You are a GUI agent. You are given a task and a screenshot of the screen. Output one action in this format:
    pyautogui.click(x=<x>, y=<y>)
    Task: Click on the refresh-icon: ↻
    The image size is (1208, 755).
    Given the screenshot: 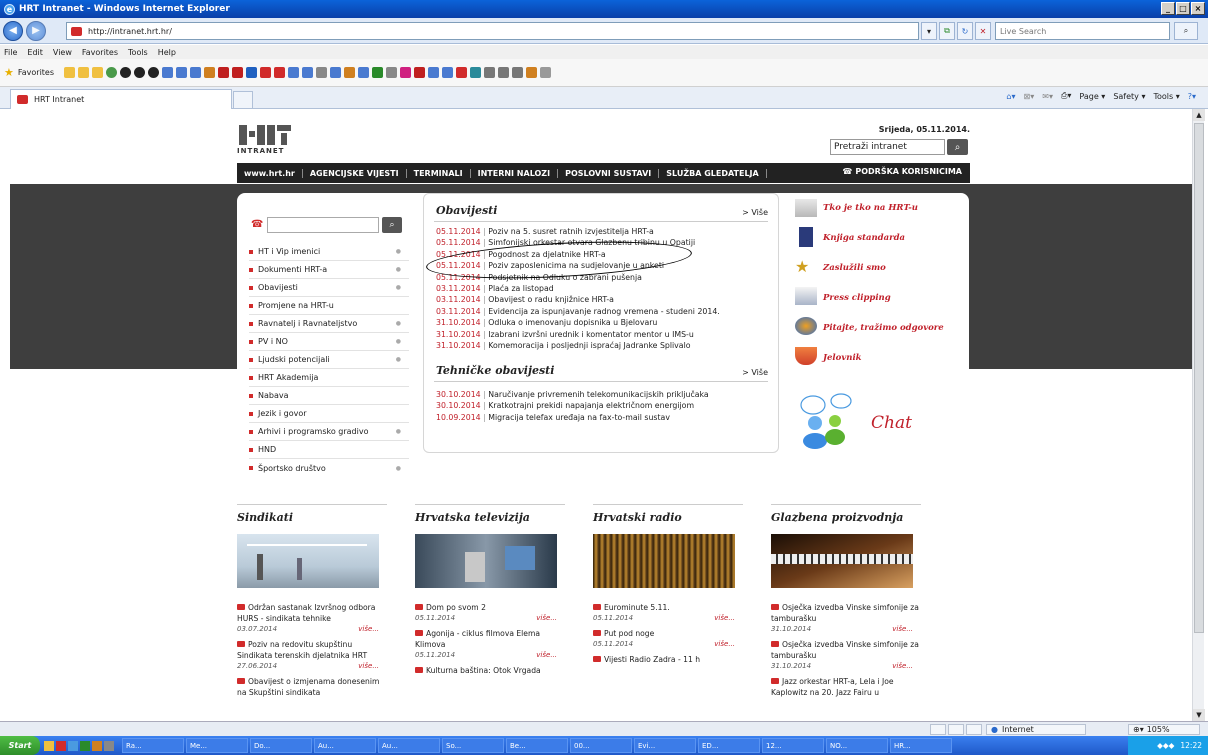 What is the action you would take?
    pyautogui.click(x=965, y=31)
    